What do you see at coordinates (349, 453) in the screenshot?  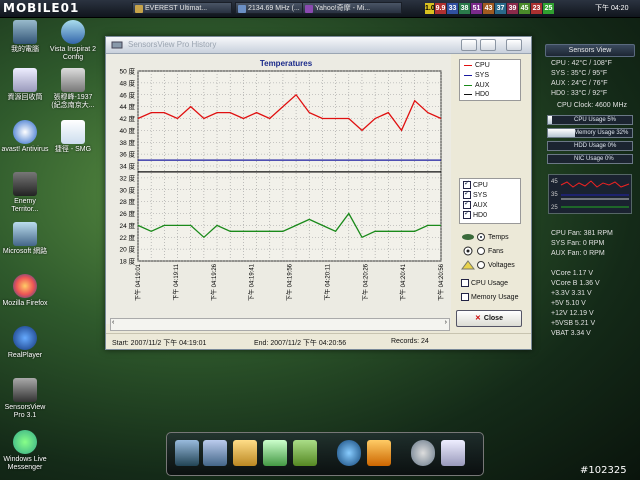 I see `dock-browser-icon` at bounding box center [349, 453].